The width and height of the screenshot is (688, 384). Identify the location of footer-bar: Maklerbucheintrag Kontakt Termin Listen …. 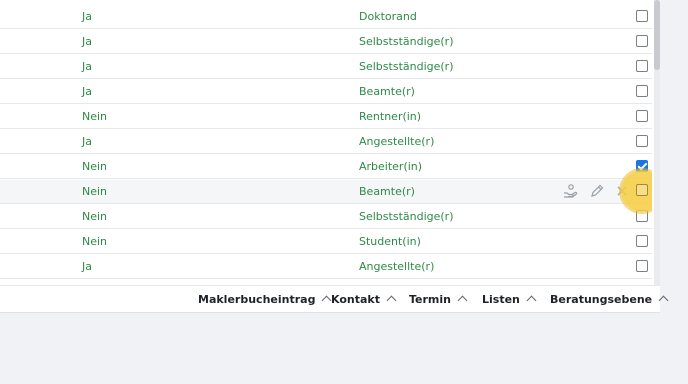
(334, 300).